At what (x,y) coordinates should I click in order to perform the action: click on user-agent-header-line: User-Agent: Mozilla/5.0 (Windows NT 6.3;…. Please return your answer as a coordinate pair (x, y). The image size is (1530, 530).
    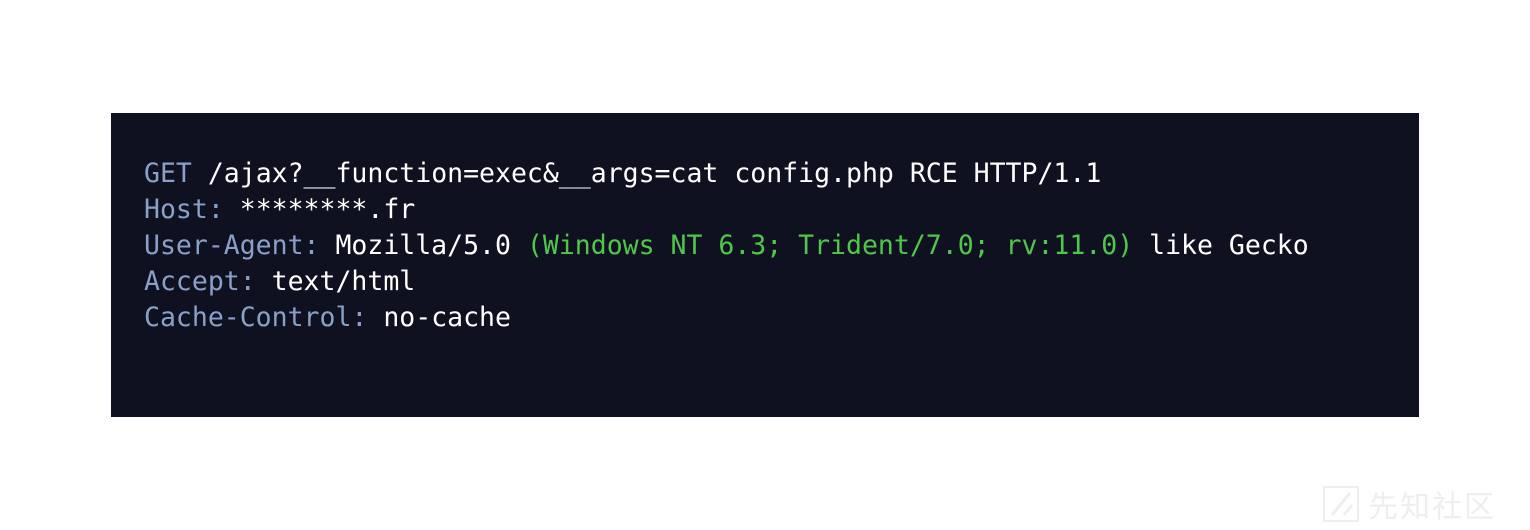
    Looking at the image, I should click on (781, 246).